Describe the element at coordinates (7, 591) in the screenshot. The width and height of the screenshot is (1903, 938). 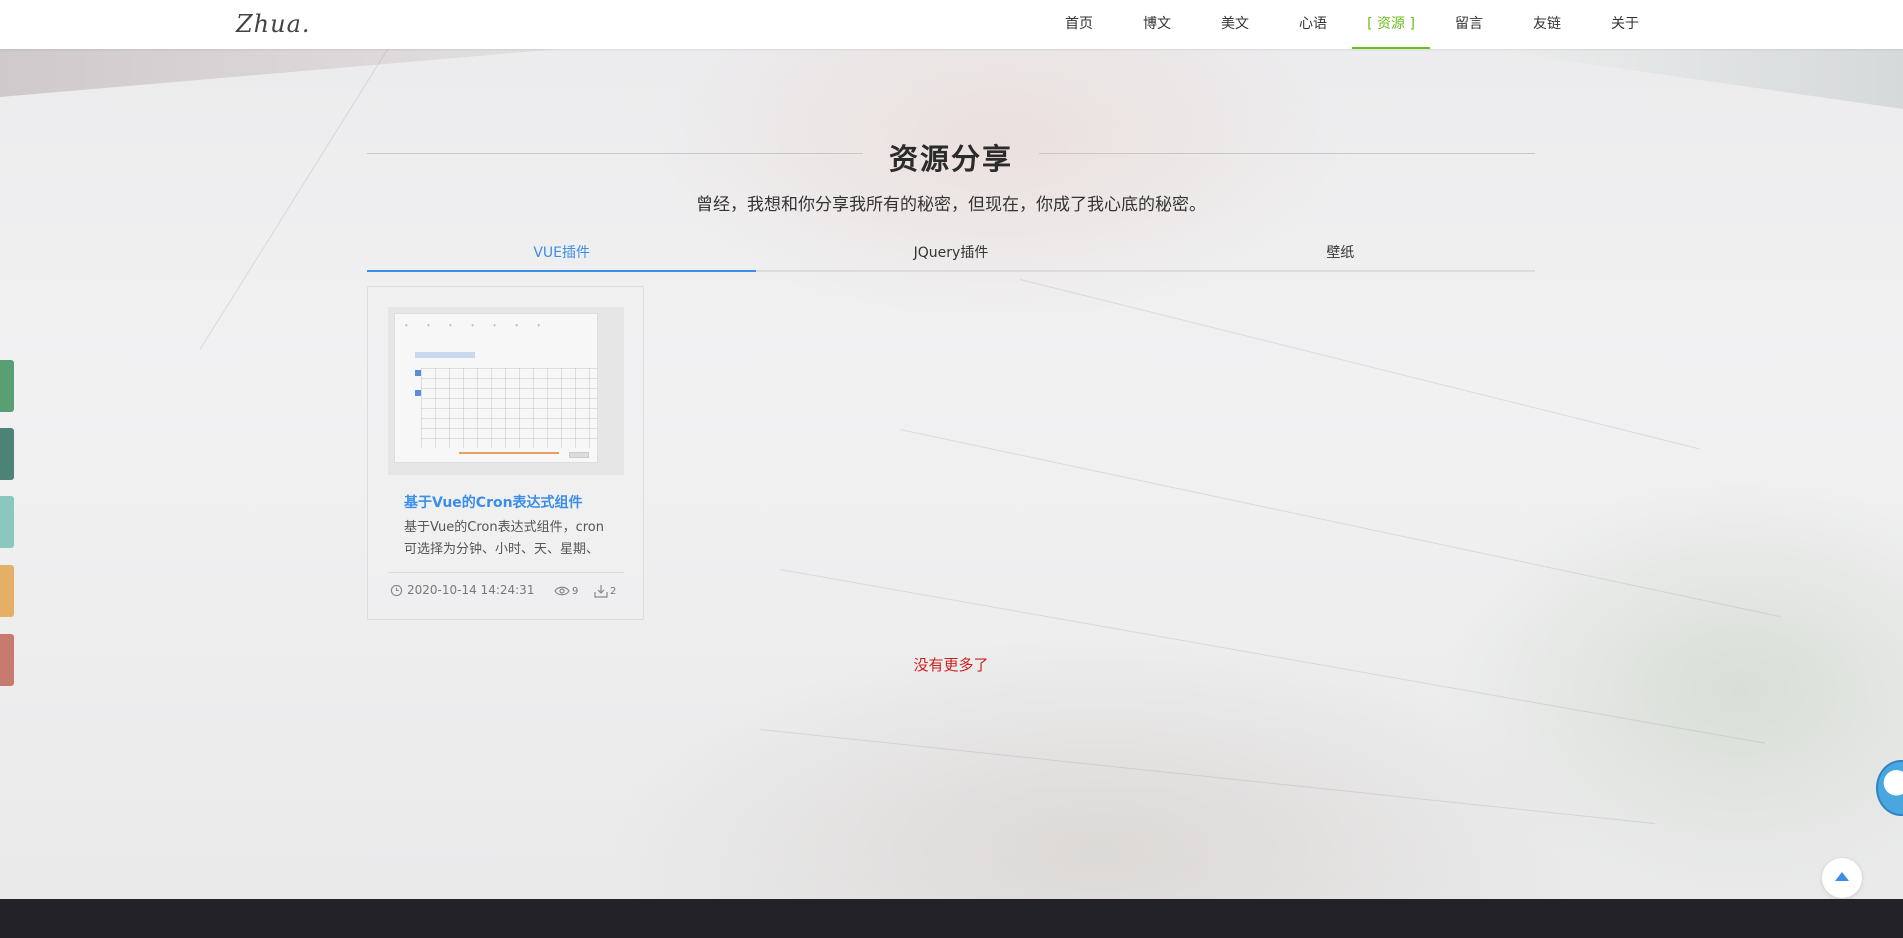
I see `side-tab-orange` at that location.